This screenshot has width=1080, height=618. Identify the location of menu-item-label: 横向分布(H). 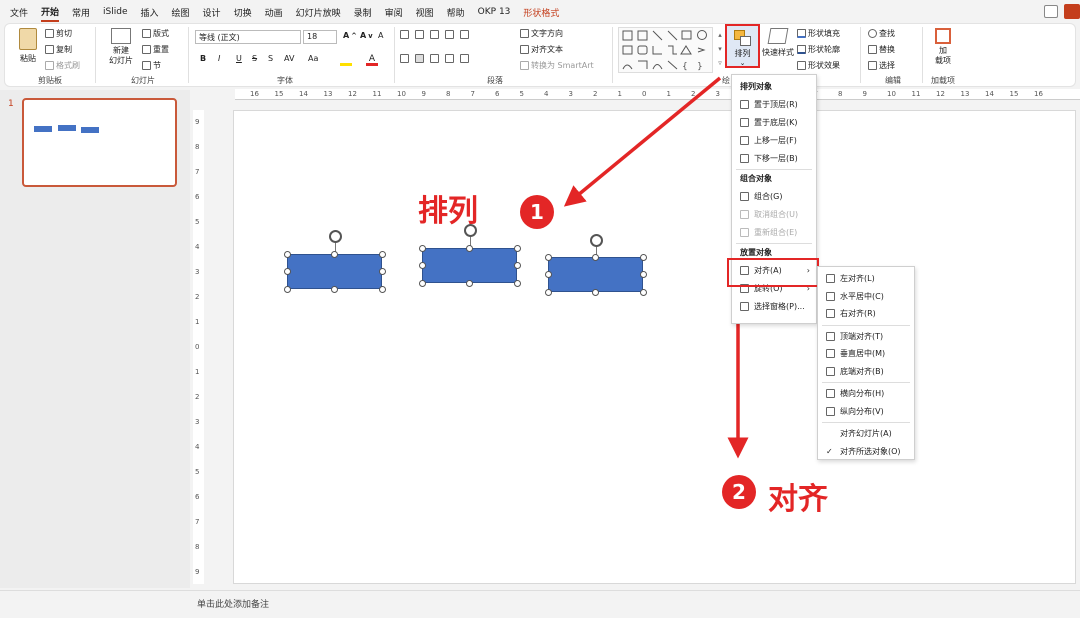
(862, 394).